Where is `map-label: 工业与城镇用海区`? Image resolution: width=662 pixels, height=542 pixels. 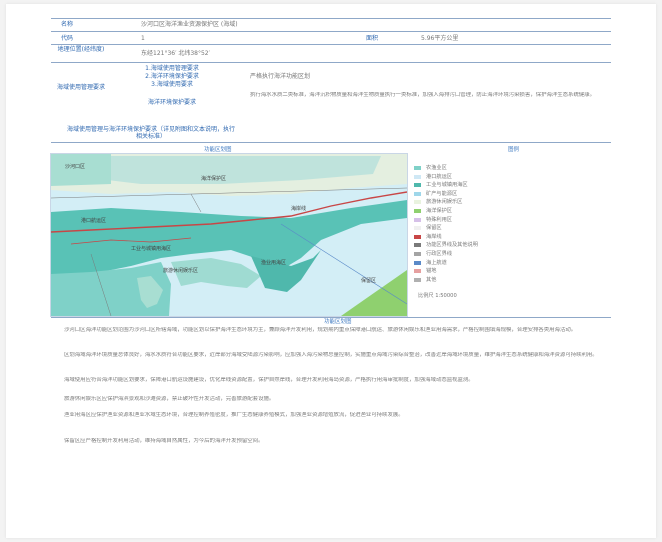 map-label: 工业与城镇用海区 is located at coordinates (151, 248).